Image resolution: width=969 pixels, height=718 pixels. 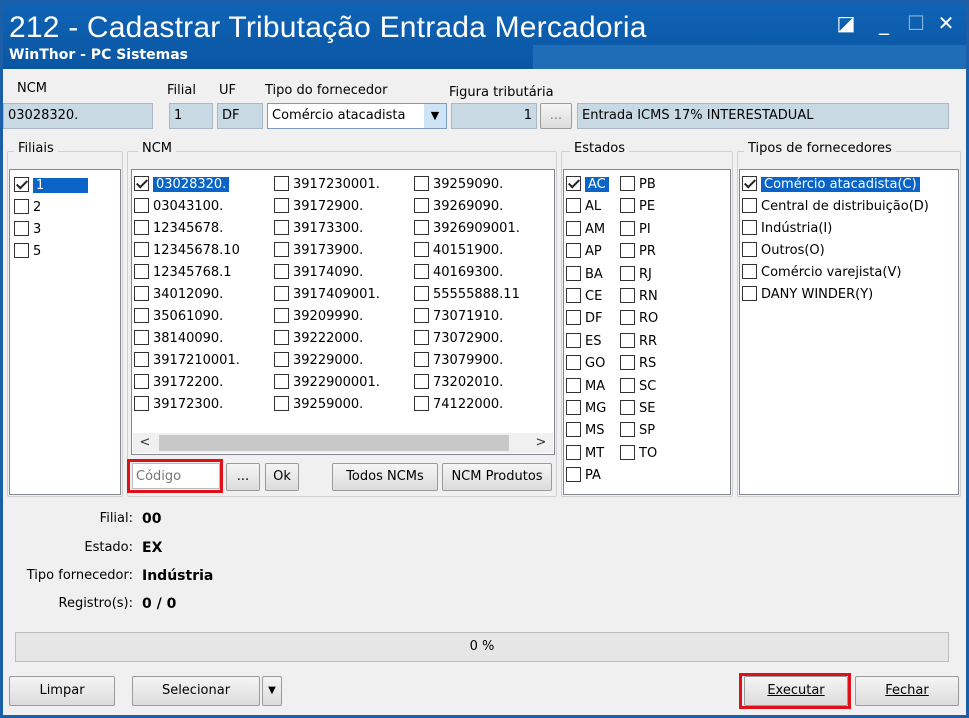 What do you see at coordinates (541, 443) in the screenshot?
I see `scroll-right-icon: >` at bounding box center [541, 443].